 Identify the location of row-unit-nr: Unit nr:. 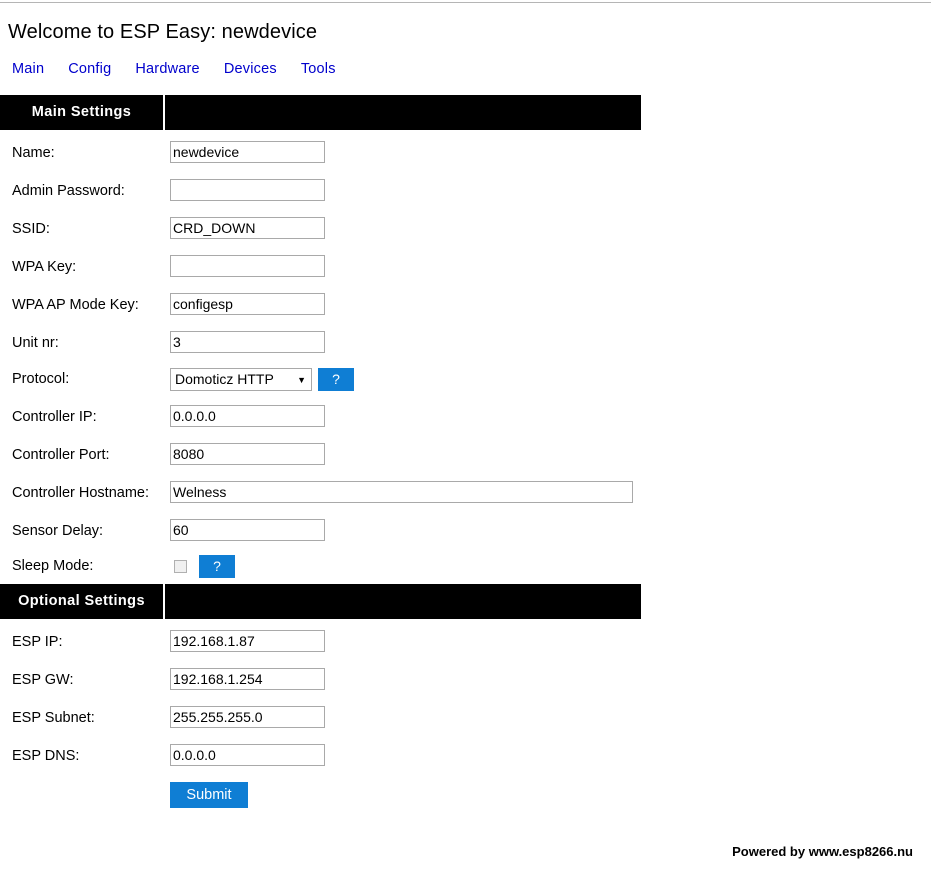
(465, 350).